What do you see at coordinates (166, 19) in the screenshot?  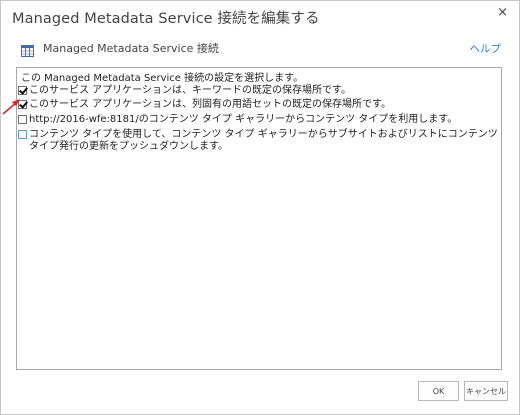 I see `dialog-title: Managed Metadata Service 接続を編集する` at bounding box center [166, 19].